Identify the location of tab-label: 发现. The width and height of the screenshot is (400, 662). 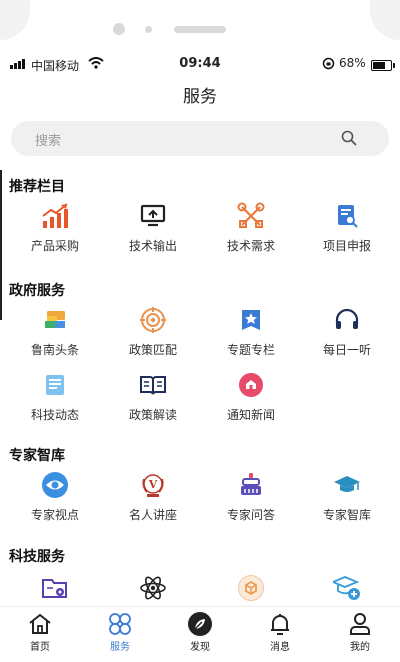
(200, 647).